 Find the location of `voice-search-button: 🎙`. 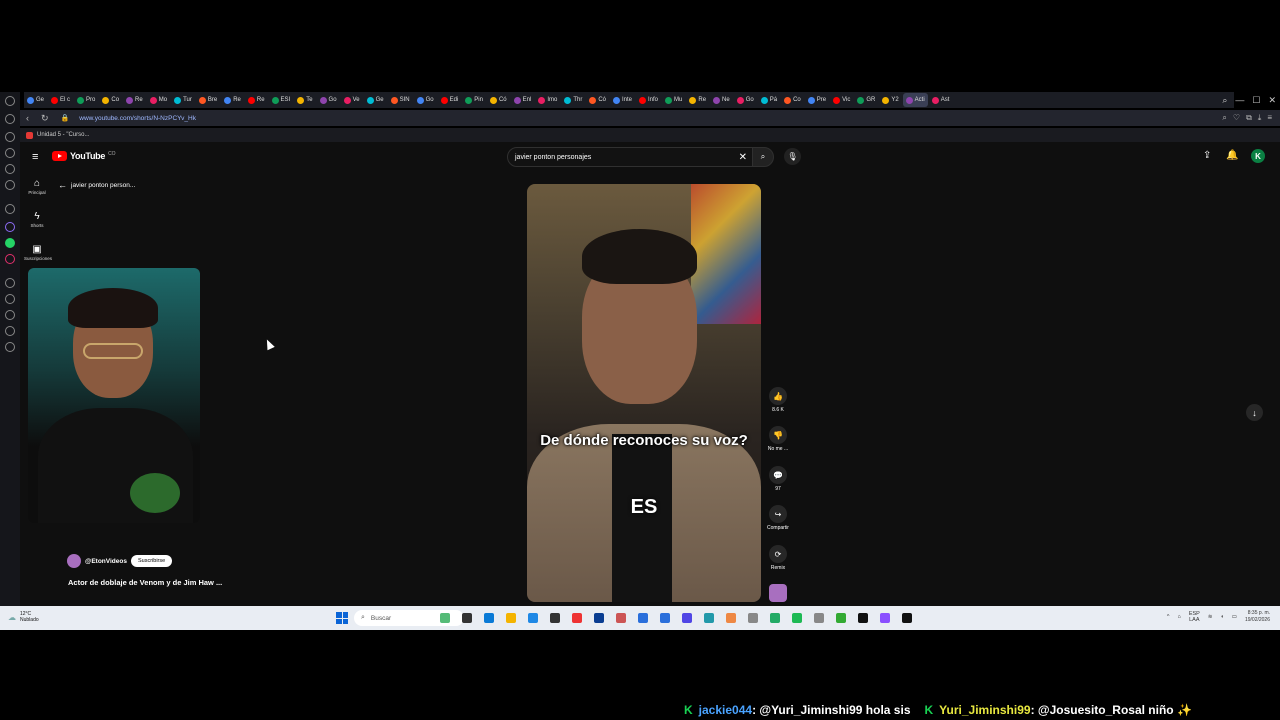

voice-search-button: 🎙 is located at coordinates (792, 156).